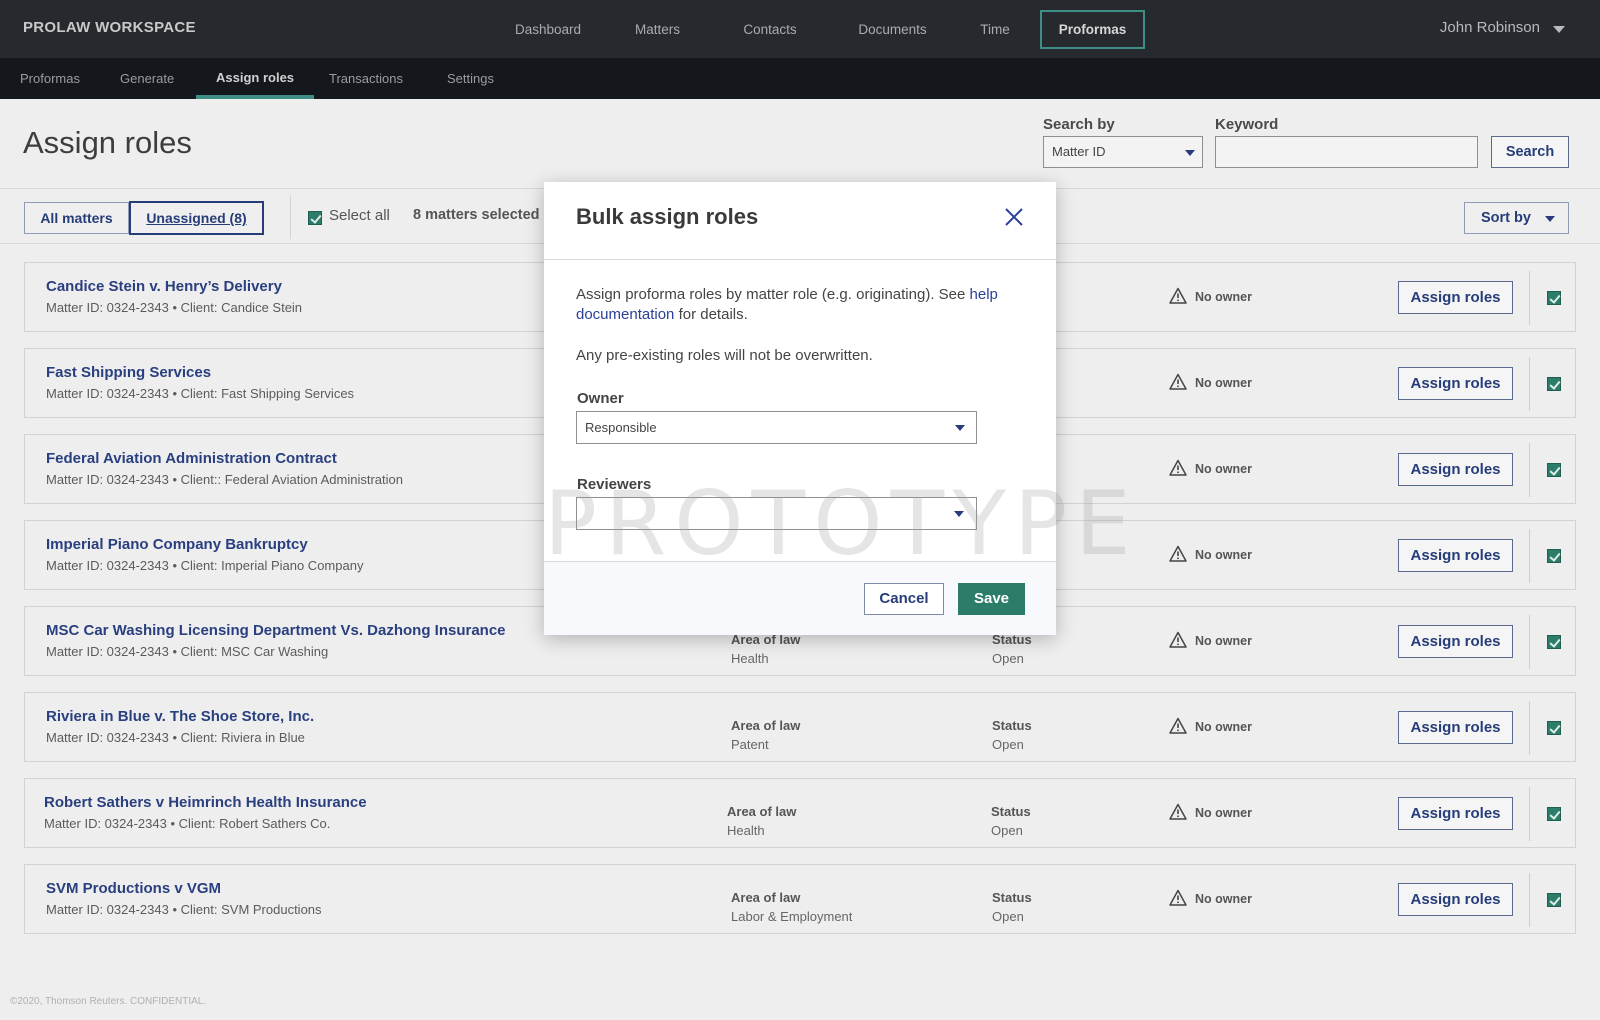 The image size is (1600, 1020). What do you see at coordinates (800, 598) in the screenshot?
I see `dialog-footer: Cancel Save` at bounding box center [800, 598].